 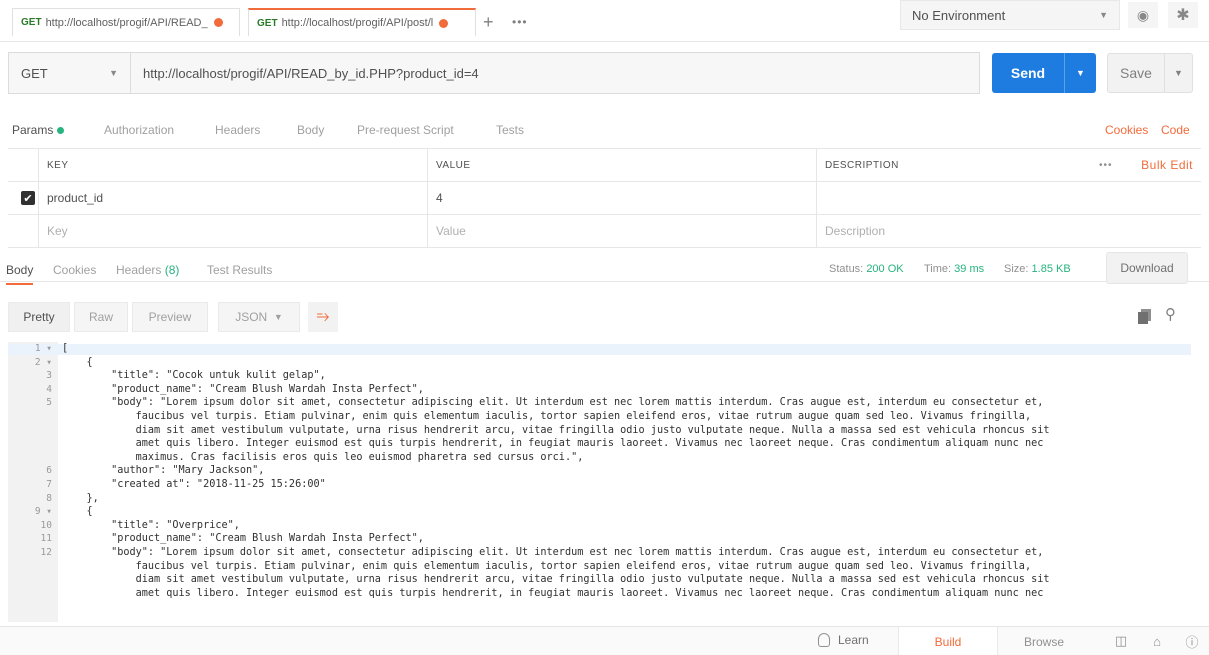 What do you see at coordinates (824, 640) in the screenshot?
I see `lightbulb-icon` at bounding box center [824, 640].